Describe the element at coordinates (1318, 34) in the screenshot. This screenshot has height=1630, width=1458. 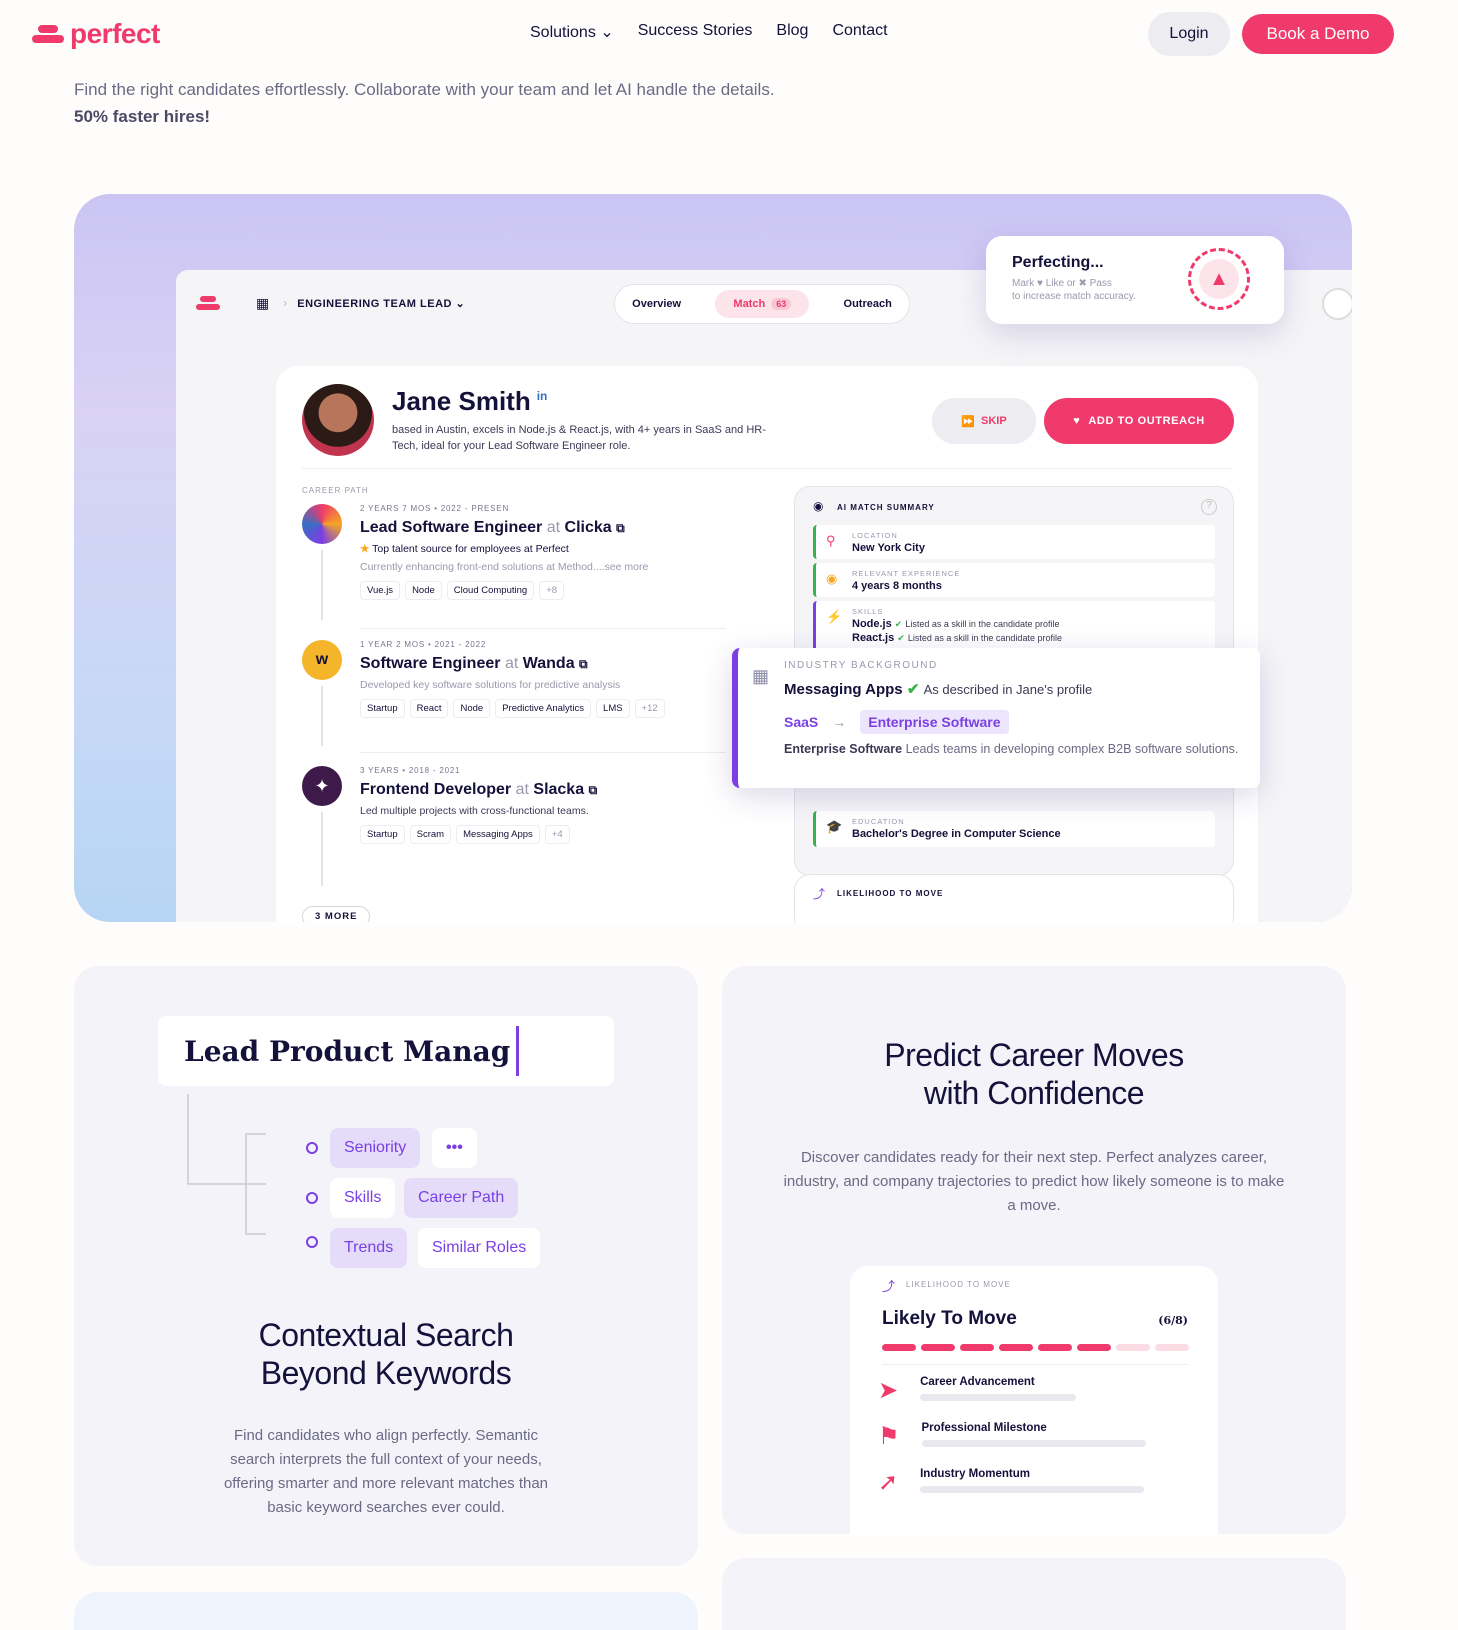
I see `book-demo-button: Book a Demo` at that location.